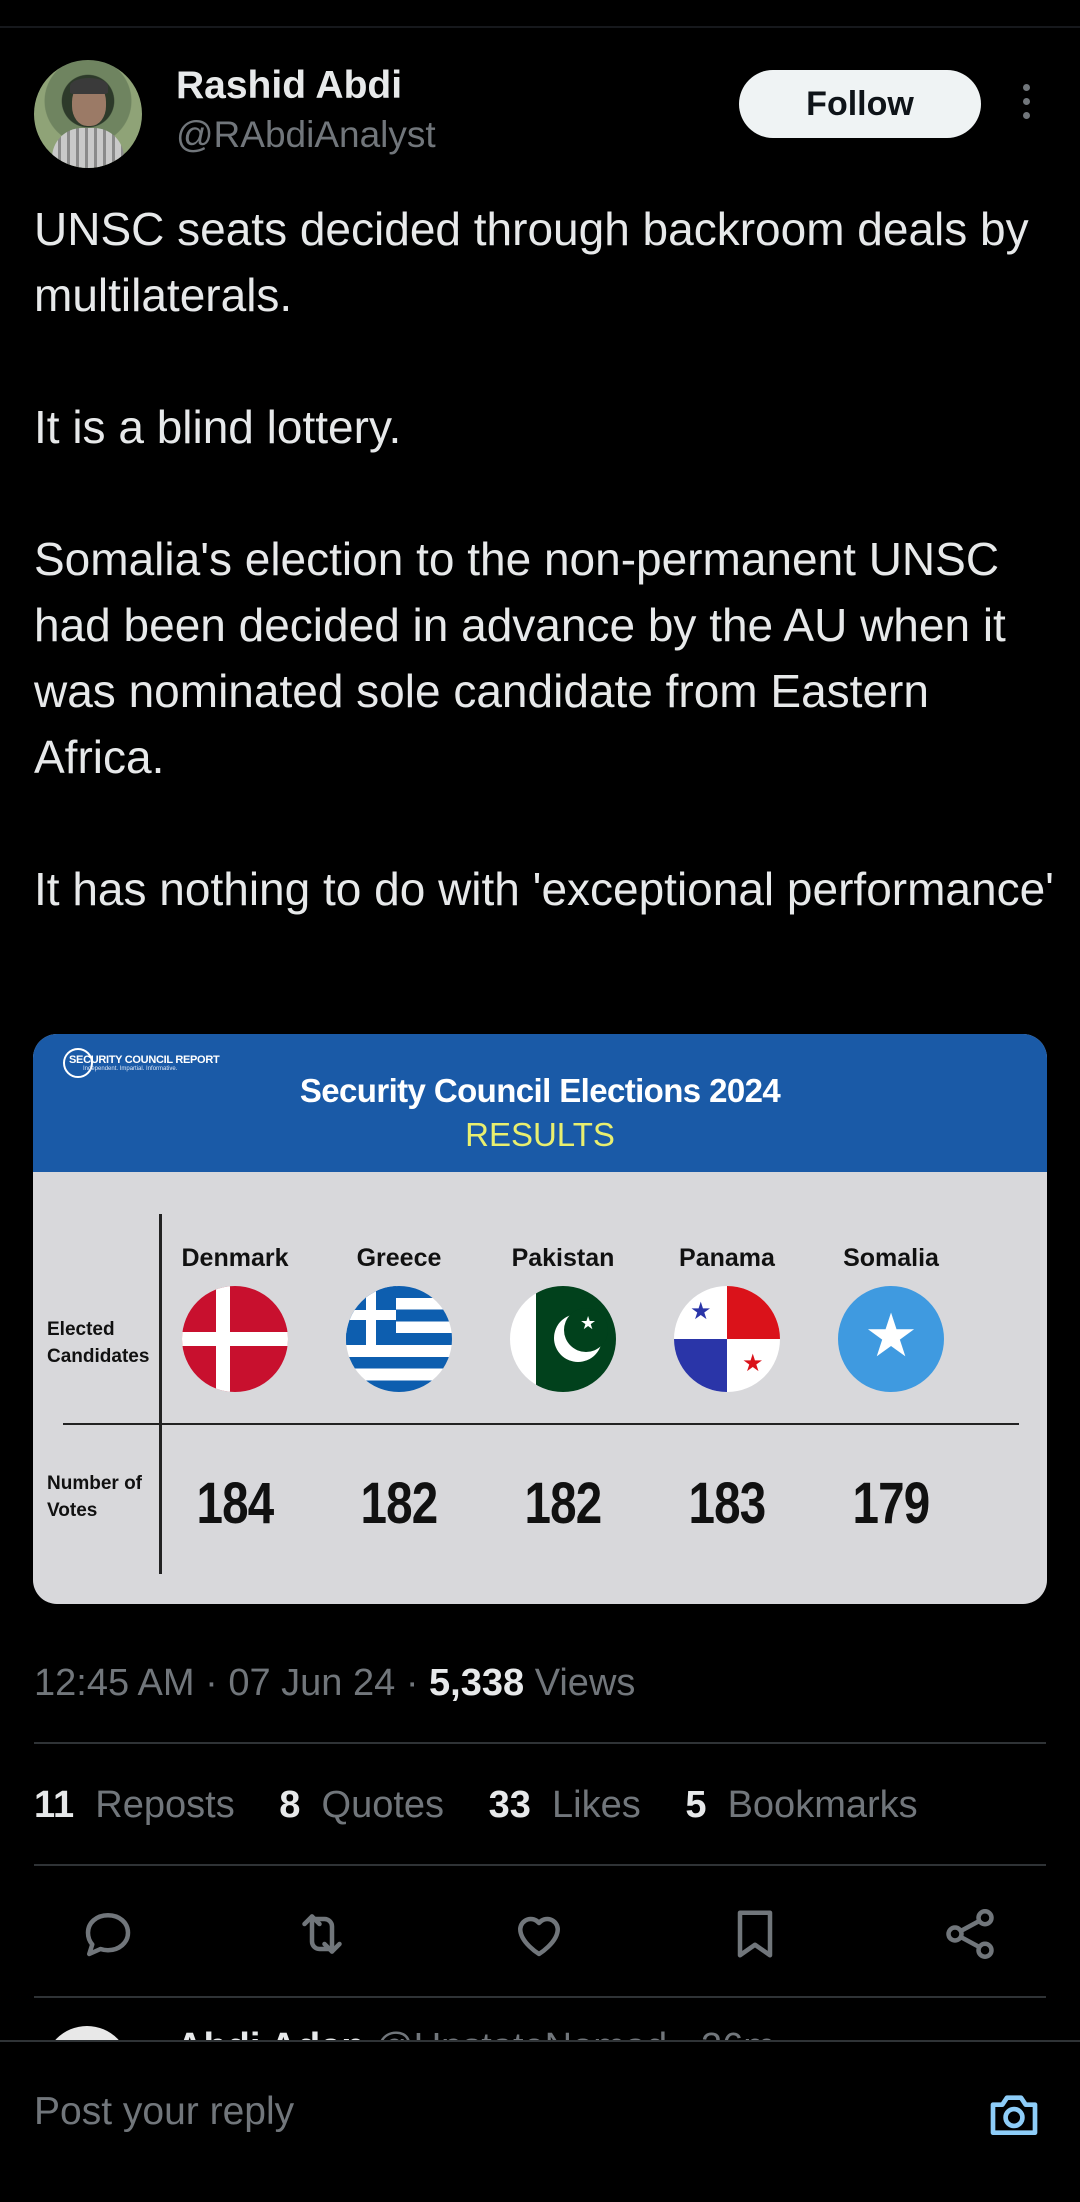 The image size is (1080, 2202). What do you see at coordinates (970, 1934) in the screenshot?
I see `share-icon` at bounding box center [970, 1934].